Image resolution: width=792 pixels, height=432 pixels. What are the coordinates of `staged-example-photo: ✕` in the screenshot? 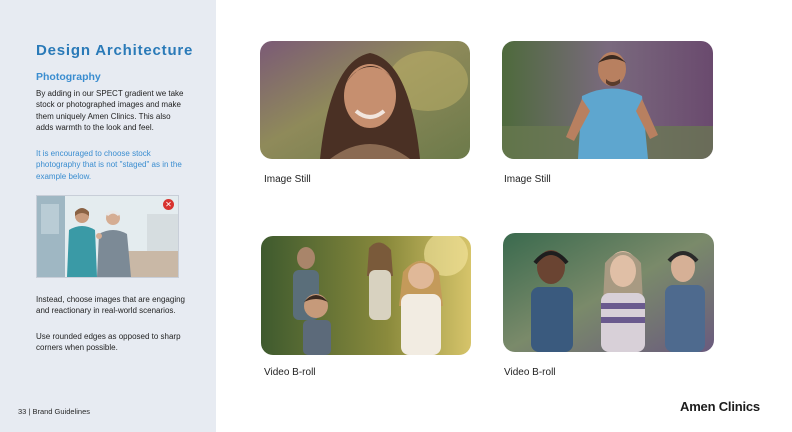 It's located at (107, 236).